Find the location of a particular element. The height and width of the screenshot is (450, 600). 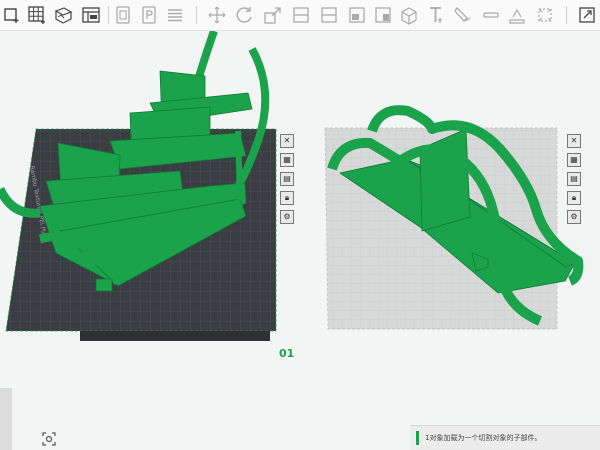

part-icon is located at coordinates (357, 15).